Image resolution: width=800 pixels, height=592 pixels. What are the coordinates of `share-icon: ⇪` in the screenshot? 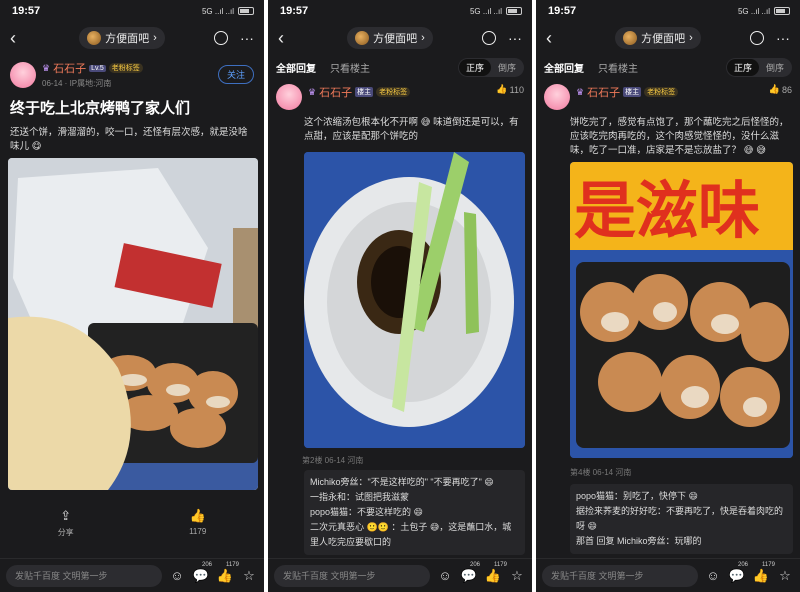 It's located at (66, 515).